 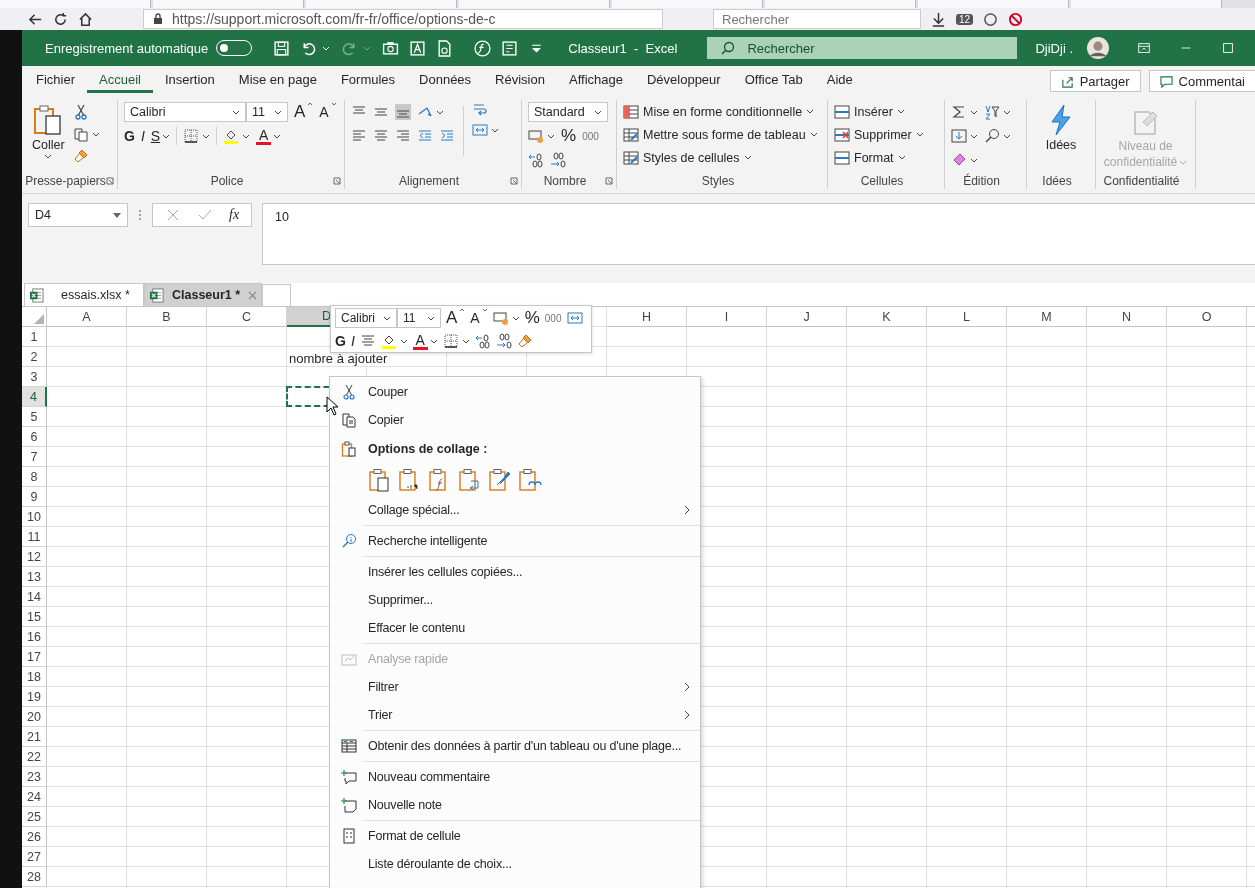 What do you see at coordinates (277, 81) in the screenshot?
I see `ribbon-tab: Mise en page` at bounding box center [277, 81].